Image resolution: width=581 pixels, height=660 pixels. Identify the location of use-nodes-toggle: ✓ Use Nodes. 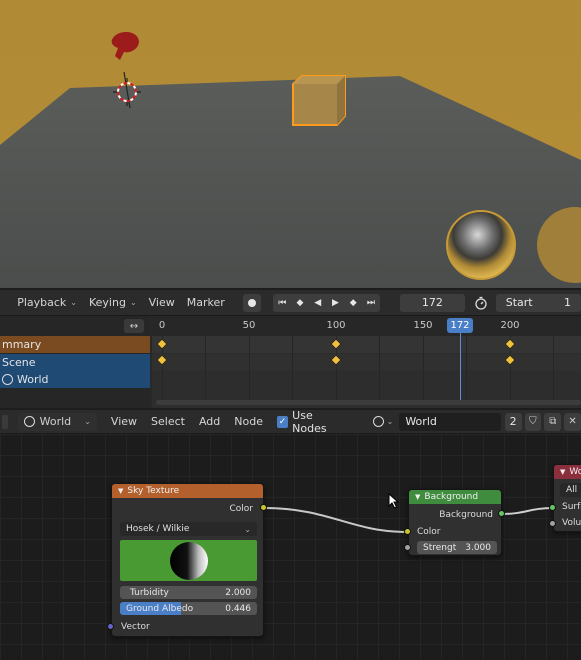
(311, 421).